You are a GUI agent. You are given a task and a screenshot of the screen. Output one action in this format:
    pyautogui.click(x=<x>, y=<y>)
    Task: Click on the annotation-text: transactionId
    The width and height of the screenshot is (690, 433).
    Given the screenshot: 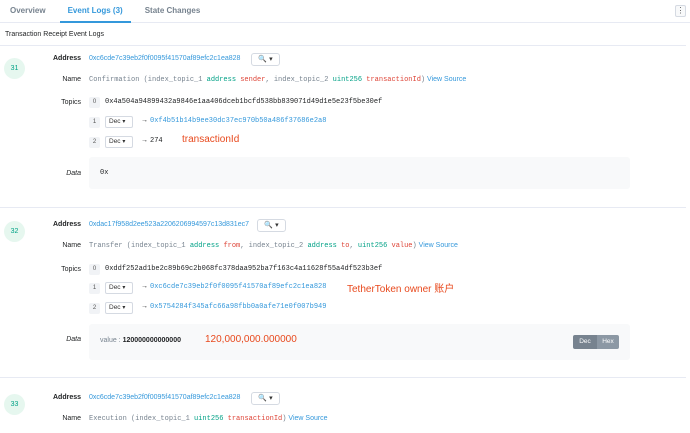 What is the action you would take?
    pyautogui.click(x=211, y=139)
    